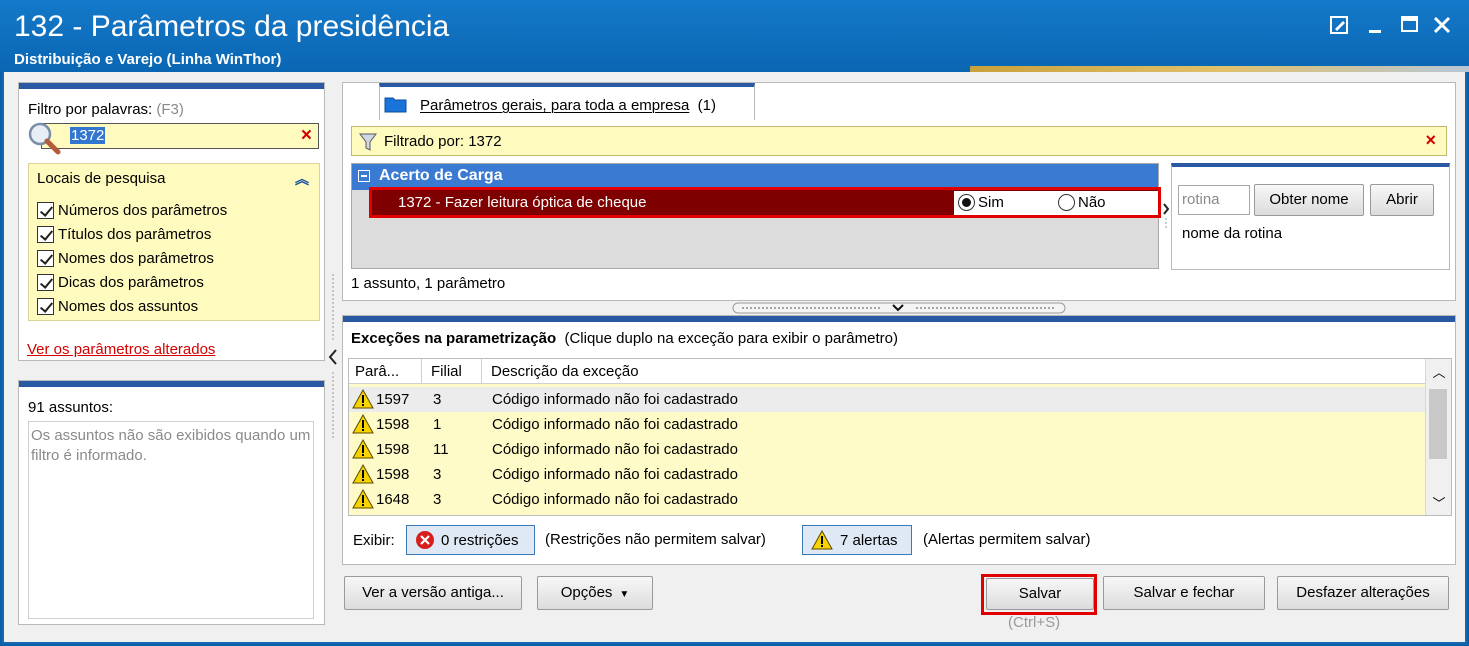  Describe the element at coordinates (428, 283) in the screenshot. I see `result-count: 1 assunto, 1 parâmetro` at that location.